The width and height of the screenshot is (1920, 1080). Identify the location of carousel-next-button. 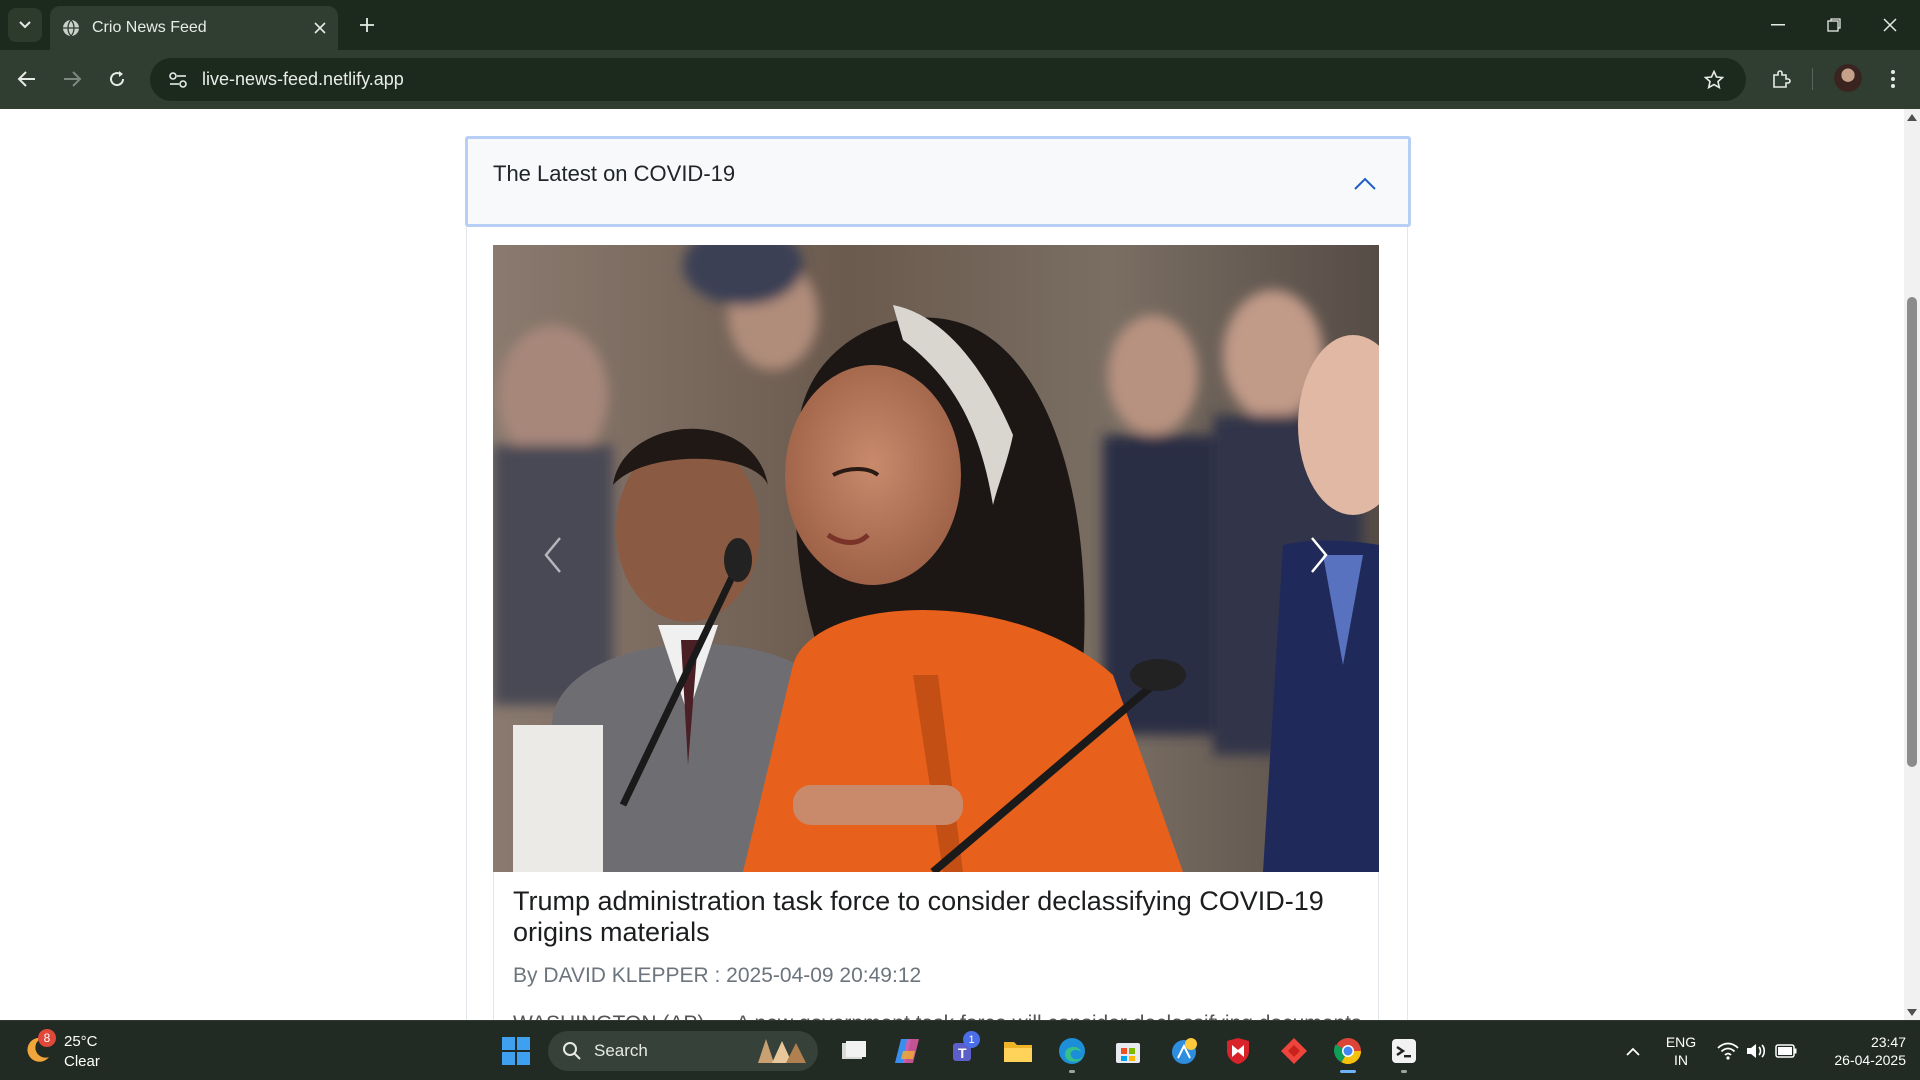
(1319, 555).